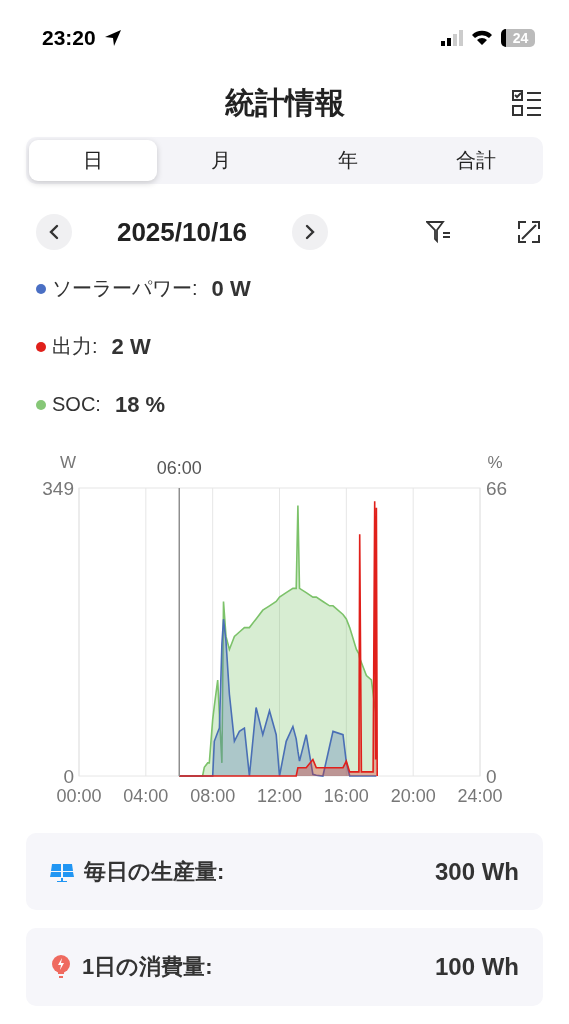  Describe the element at coordinates (75, 347) in the screenshot. I see `legend-label: 出力:` at that location.